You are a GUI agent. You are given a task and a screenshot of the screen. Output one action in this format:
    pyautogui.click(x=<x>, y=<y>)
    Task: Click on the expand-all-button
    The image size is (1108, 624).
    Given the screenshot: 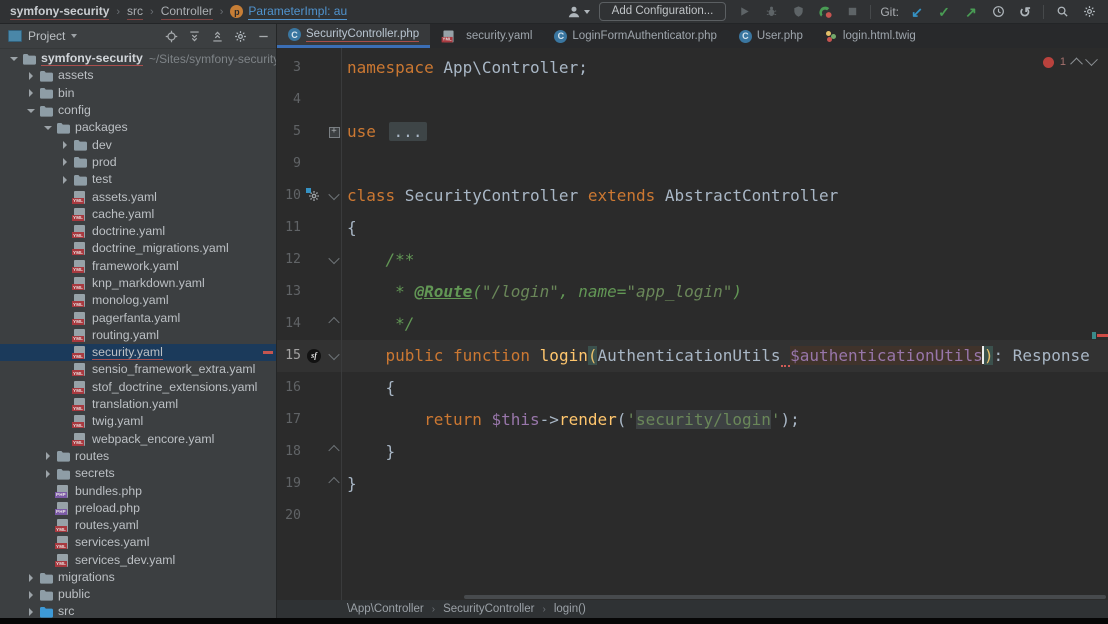 What is the action you would take?
    pyautogui.click(x=194, y=36)
    